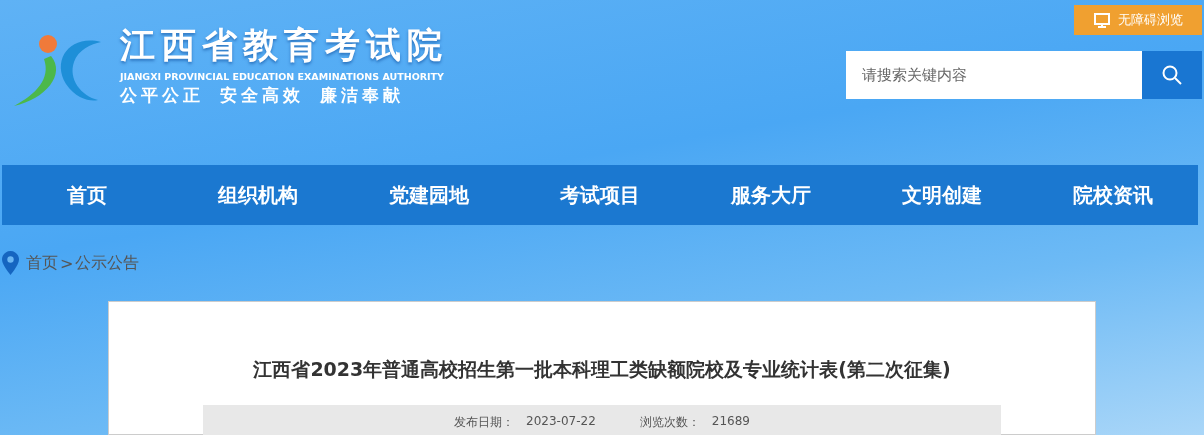  I want to click on site-title: 江西省教育考试院, so click(284, 45).